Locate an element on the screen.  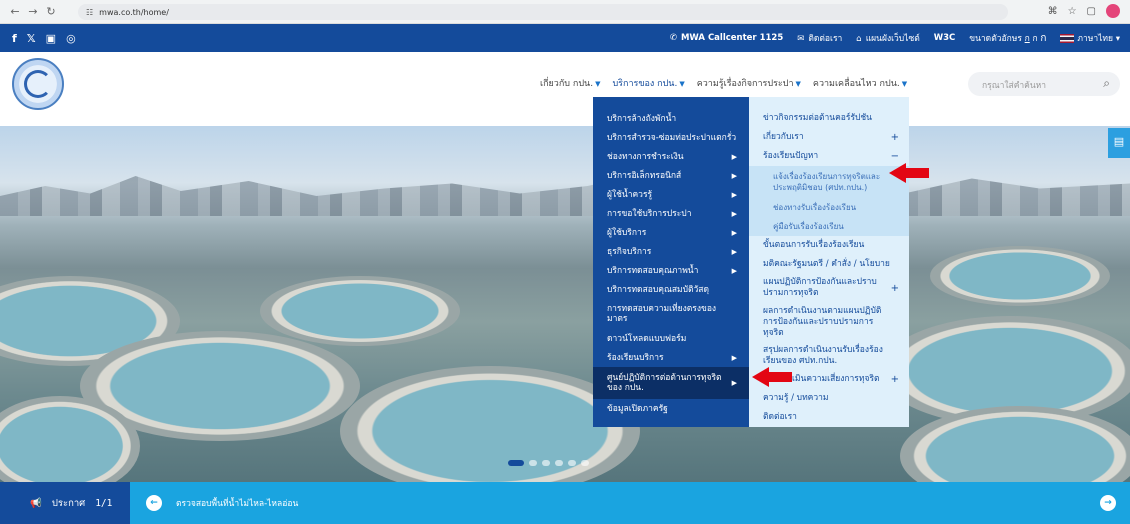
site-info-icon: ☷ is located at coordinates (89, 12).